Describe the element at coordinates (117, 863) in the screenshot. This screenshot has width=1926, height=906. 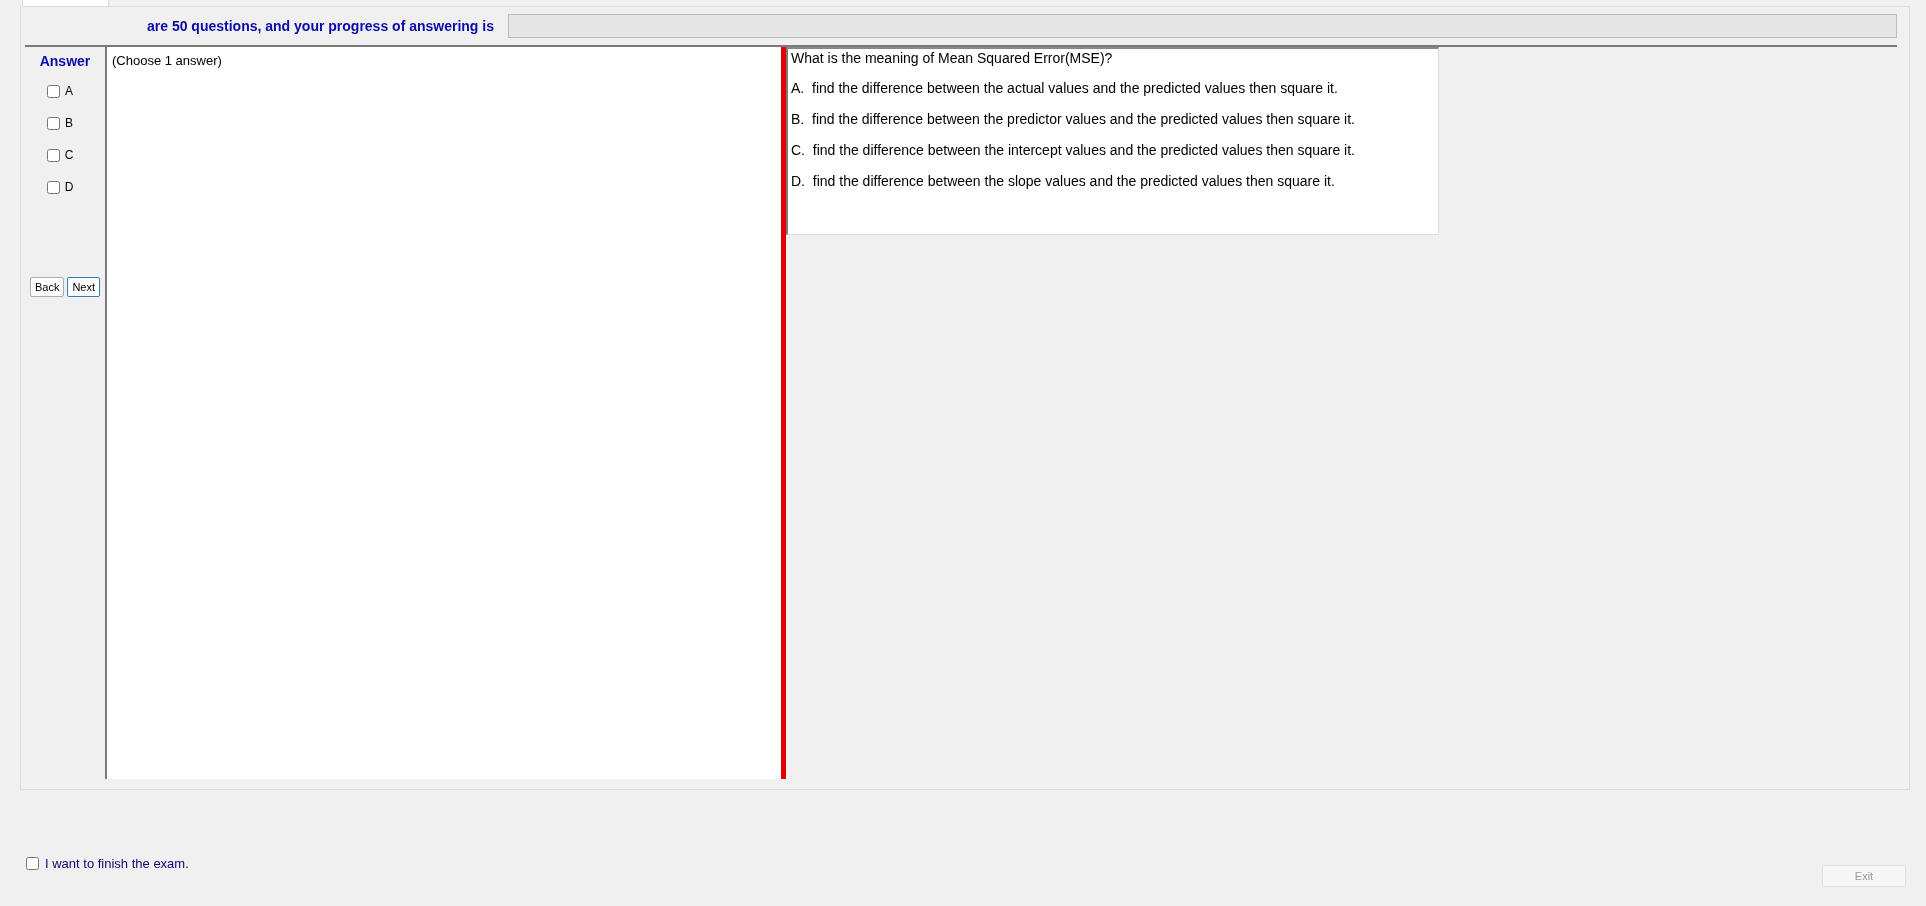
I see `finish-label: I want to finish the exam.` at that location.